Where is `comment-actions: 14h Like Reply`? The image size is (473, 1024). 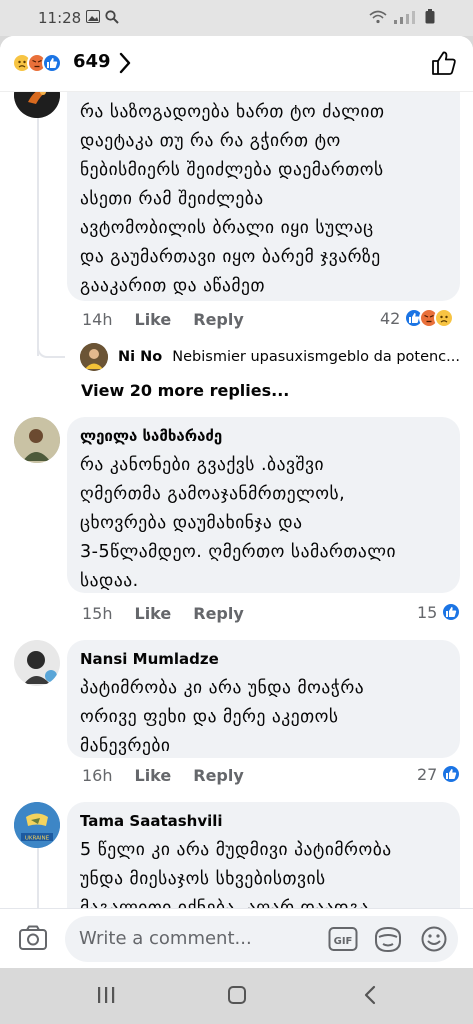 comment-actions: 14h Like Reply is located at coordinates (163, 319).